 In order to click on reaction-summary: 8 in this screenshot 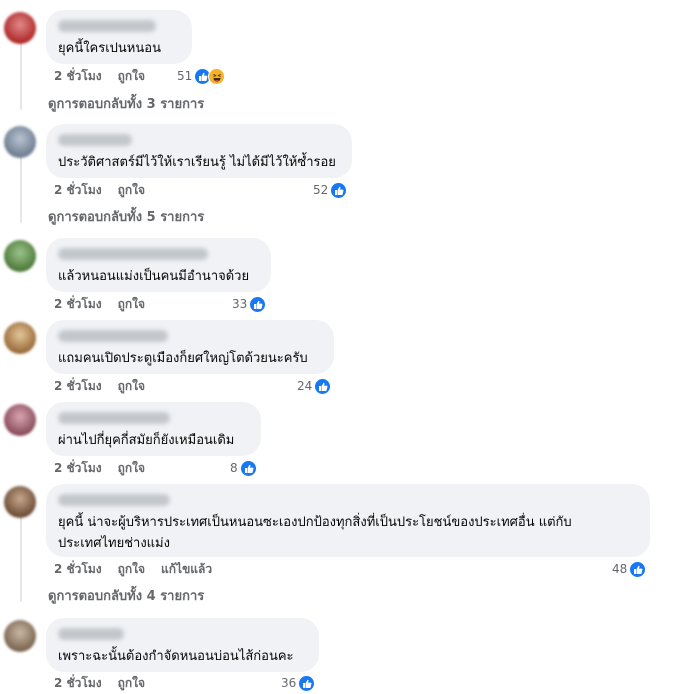, I will do `click(243, 468)`.